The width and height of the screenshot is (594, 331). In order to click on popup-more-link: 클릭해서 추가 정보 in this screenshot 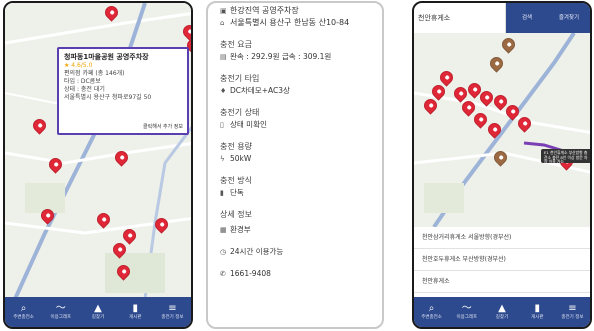, I will do `click(163, 127)`.